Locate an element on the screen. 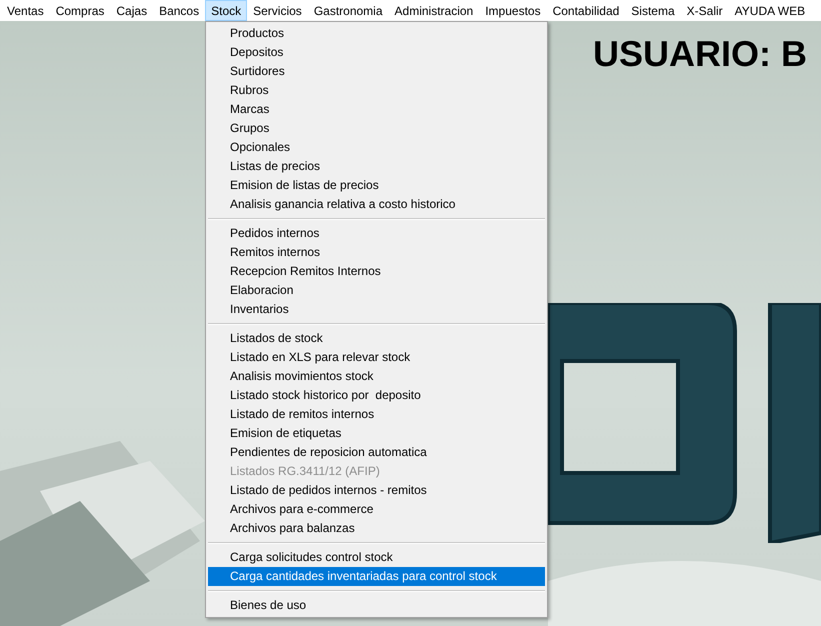  menu-item: Listado de remitos internos is located at coordinates (376, 414).